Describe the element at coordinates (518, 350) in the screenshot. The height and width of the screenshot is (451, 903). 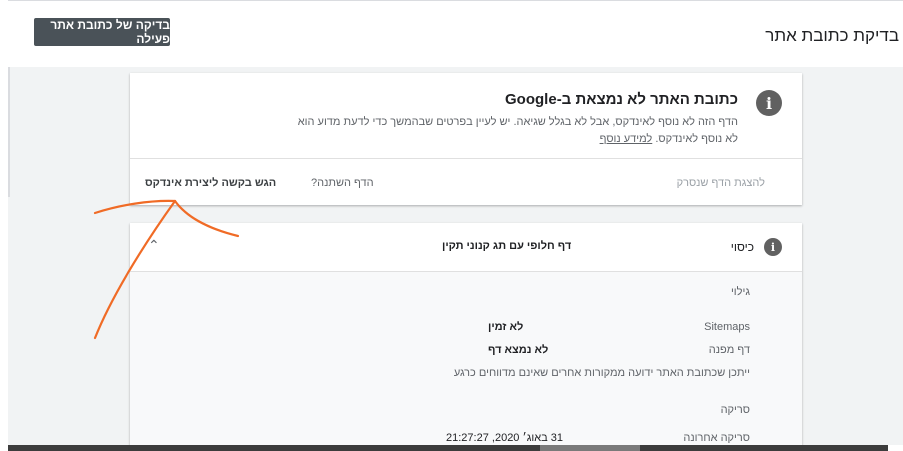
I see `referring-page-value: לא נמצא דף` at that location.